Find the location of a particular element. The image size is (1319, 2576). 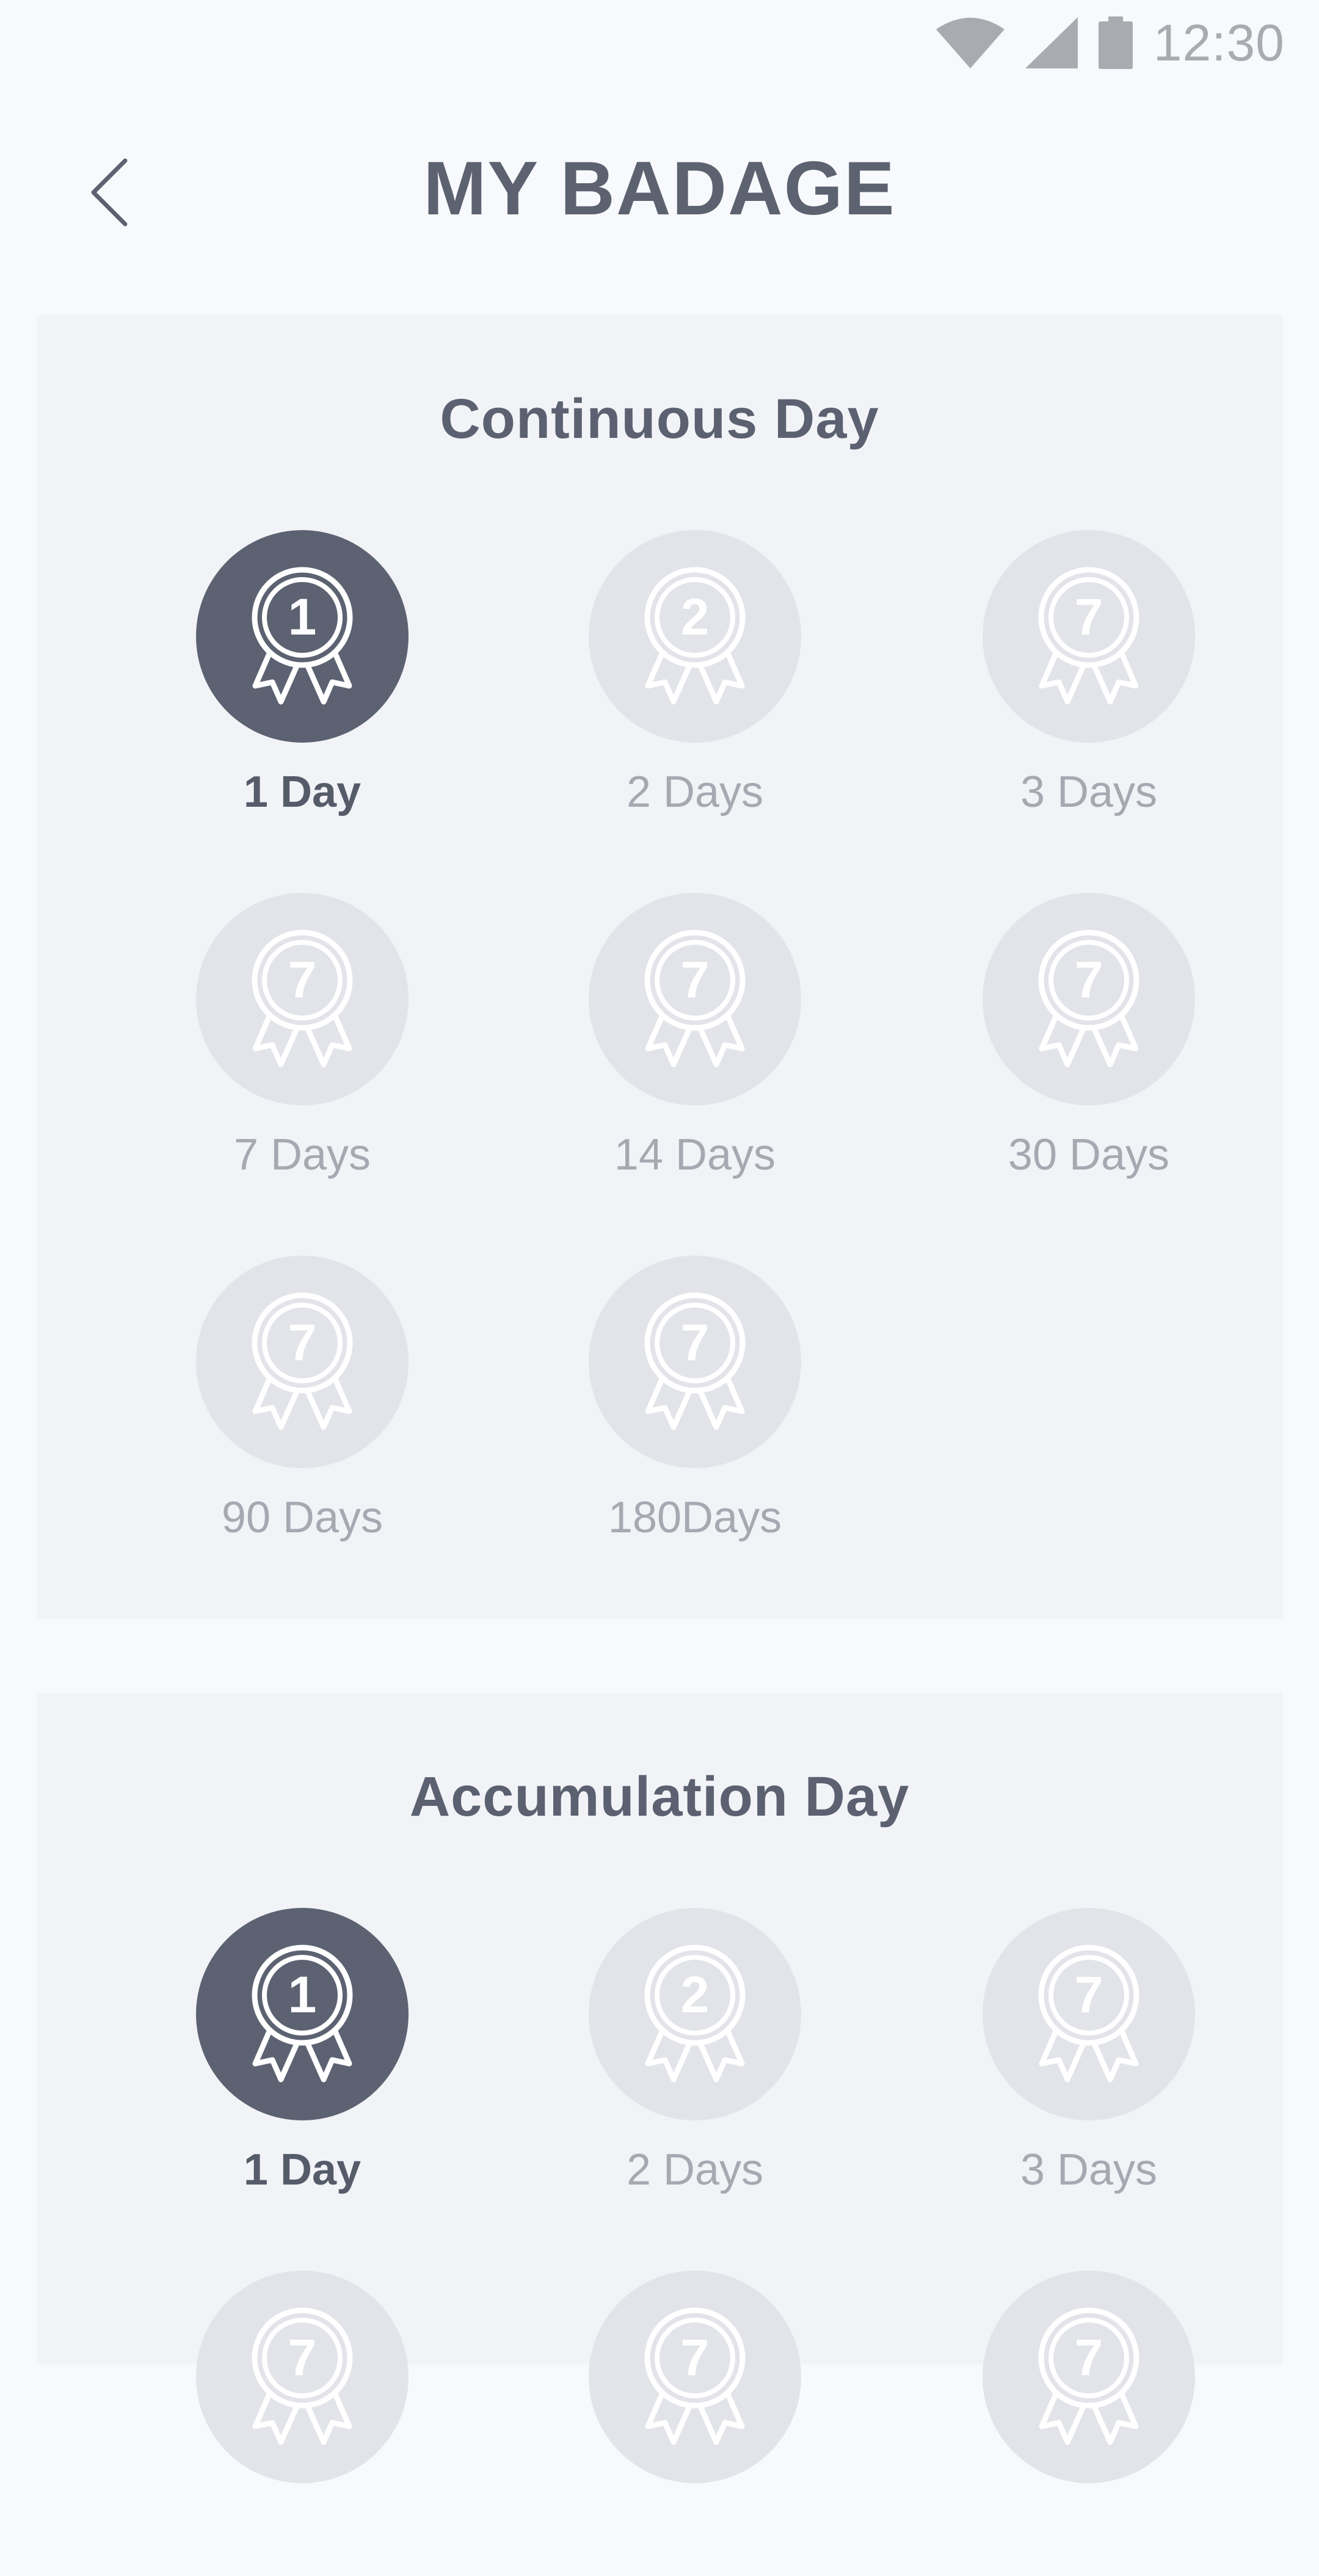

badge-item: 7 180Days is located at coordinates (695, 1408).